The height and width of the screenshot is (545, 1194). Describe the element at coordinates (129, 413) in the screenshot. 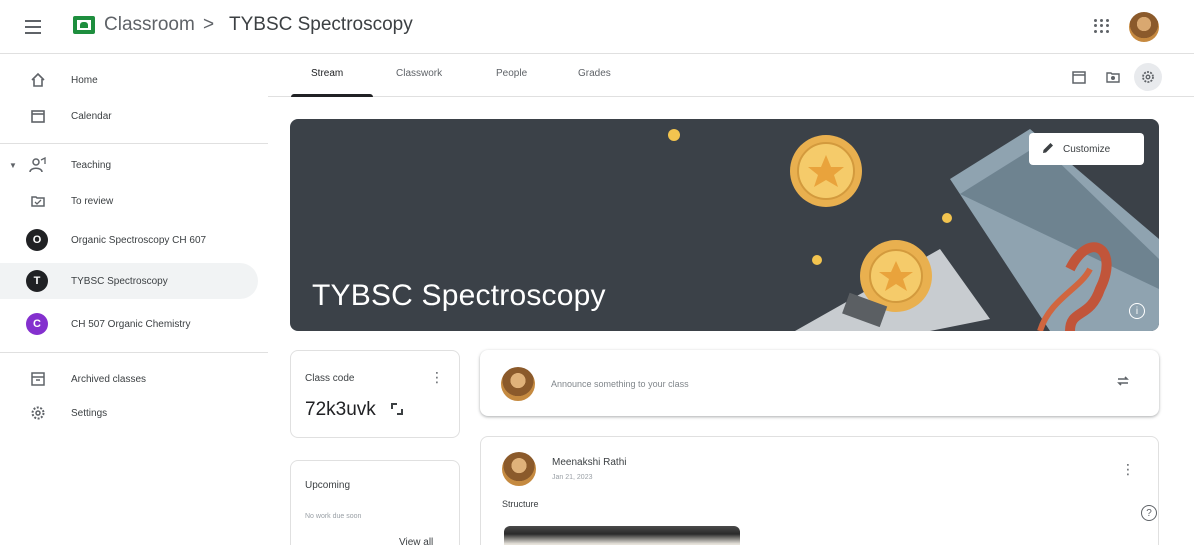

I see `sidebar-item-settings: Settings` at that location.